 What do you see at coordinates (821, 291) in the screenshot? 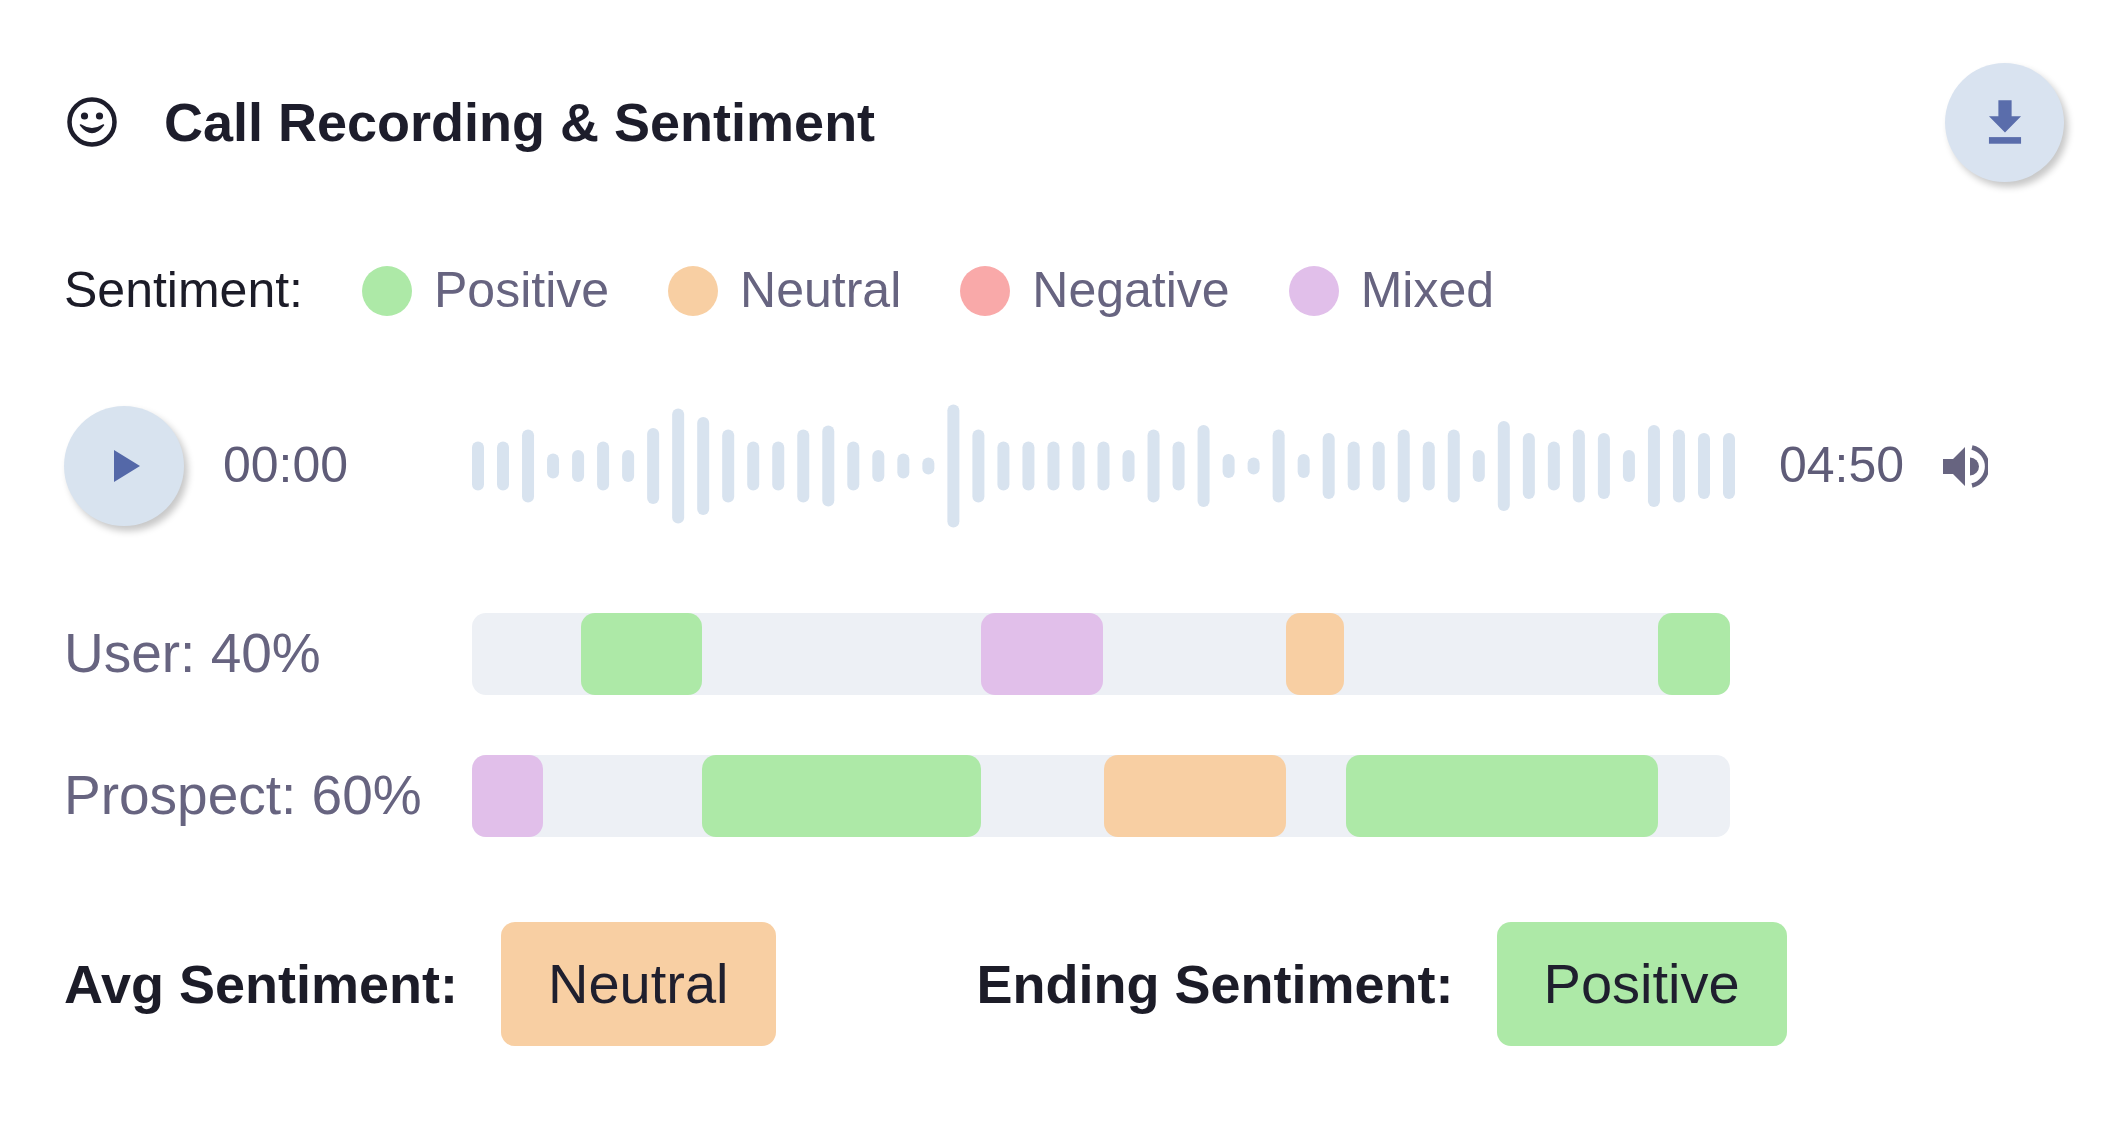
I see `legend-label: Neutral` at bounding box center [821, 291].